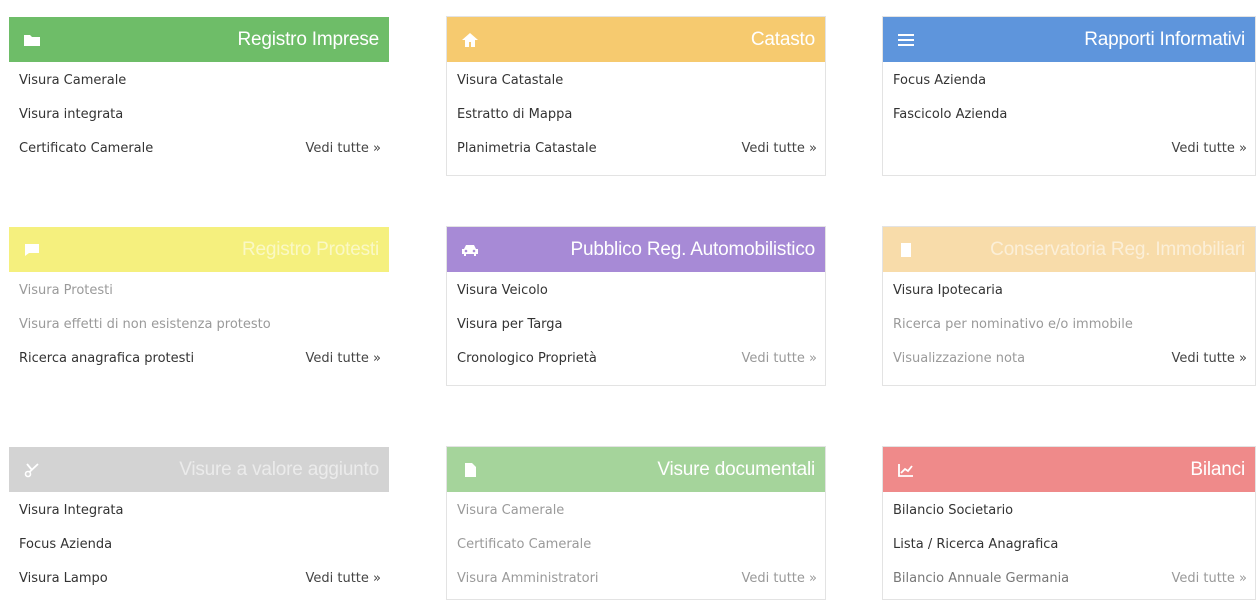 This screenshot has width=1256, height=604. Describe the element at coordinates (470, 40) in the screenshot. I see `home-icon` at that location.